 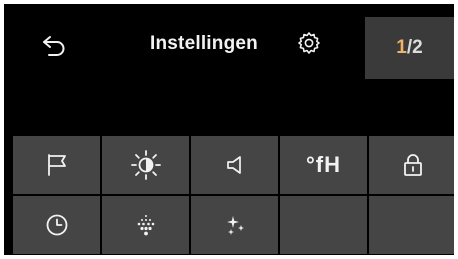 I want to click on back-arrow-icon, so click(x=54, y=46).